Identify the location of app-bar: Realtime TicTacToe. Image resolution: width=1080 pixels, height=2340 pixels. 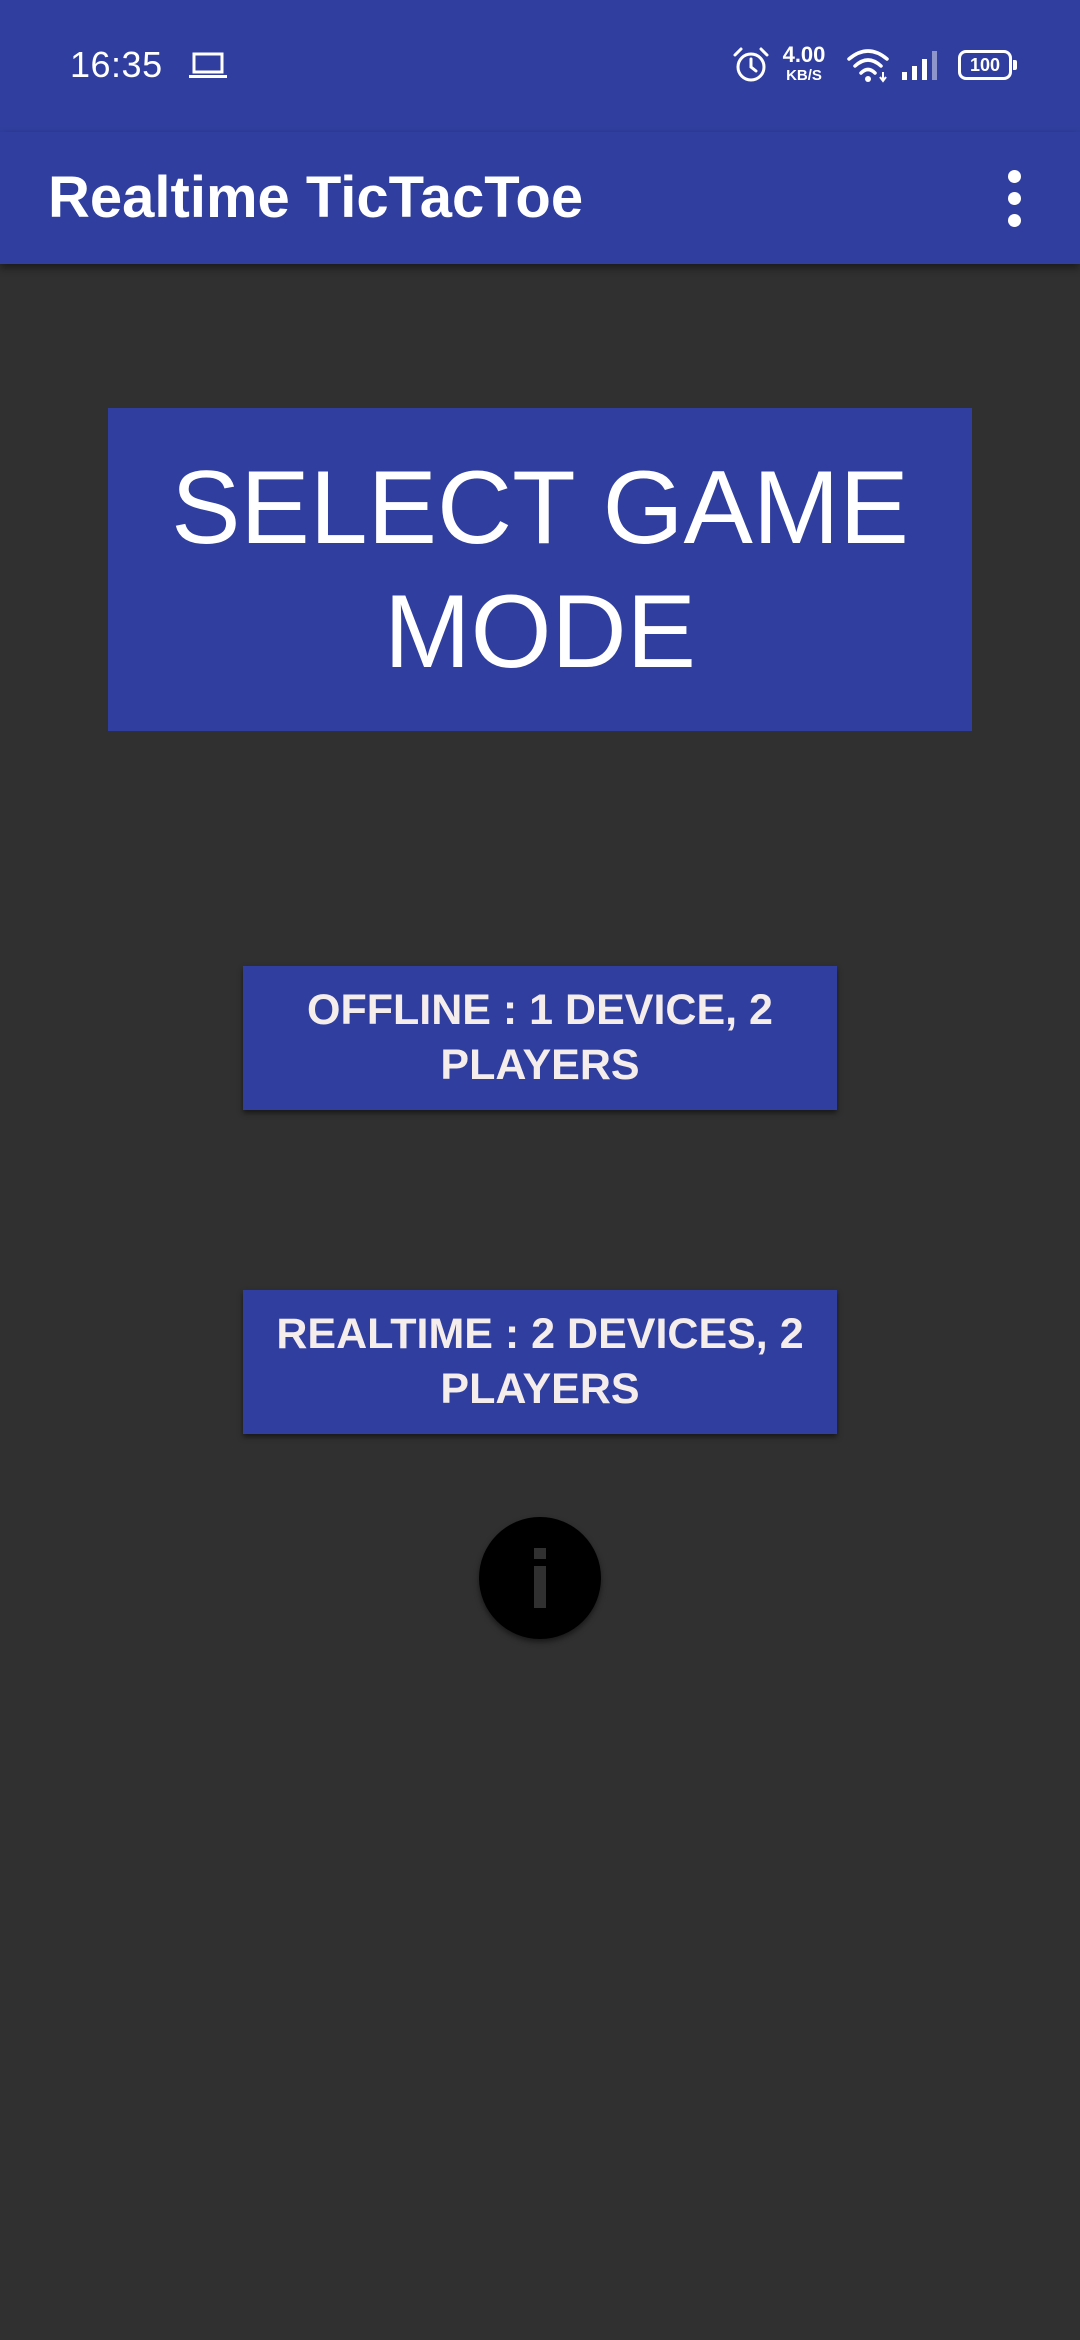
(540, 198).